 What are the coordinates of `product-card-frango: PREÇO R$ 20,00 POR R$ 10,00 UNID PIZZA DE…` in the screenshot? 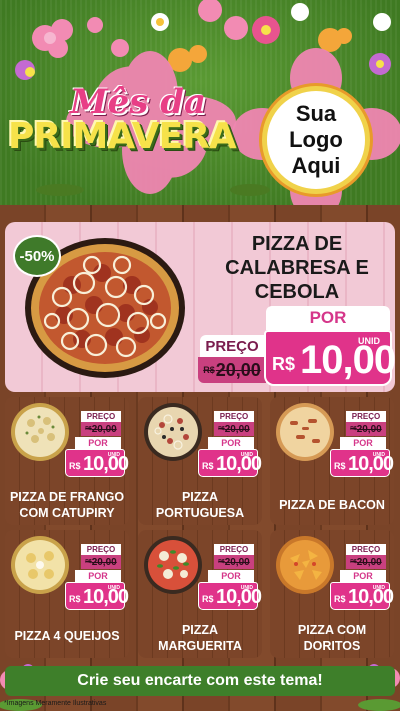 It's located at (67, 461).